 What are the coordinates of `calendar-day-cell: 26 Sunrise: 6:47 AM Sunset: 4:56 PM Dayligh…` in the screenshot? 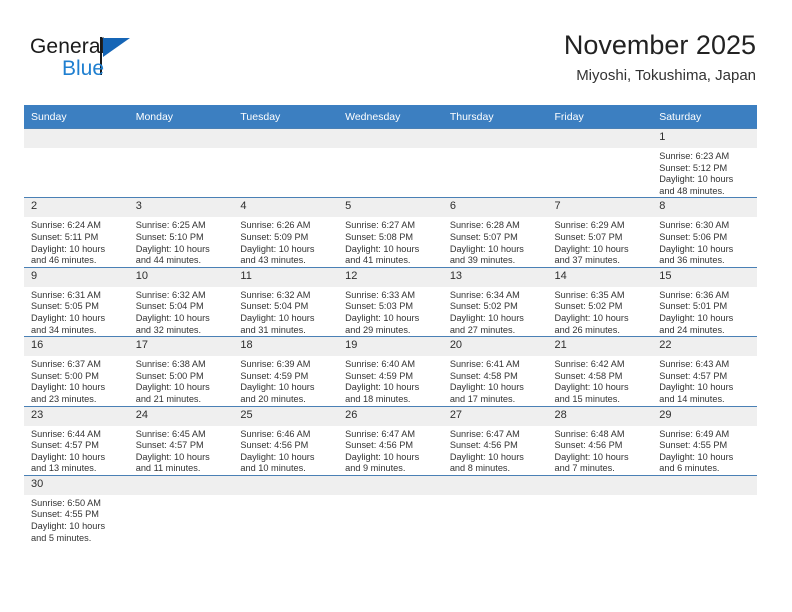 It's located at (390, 440).